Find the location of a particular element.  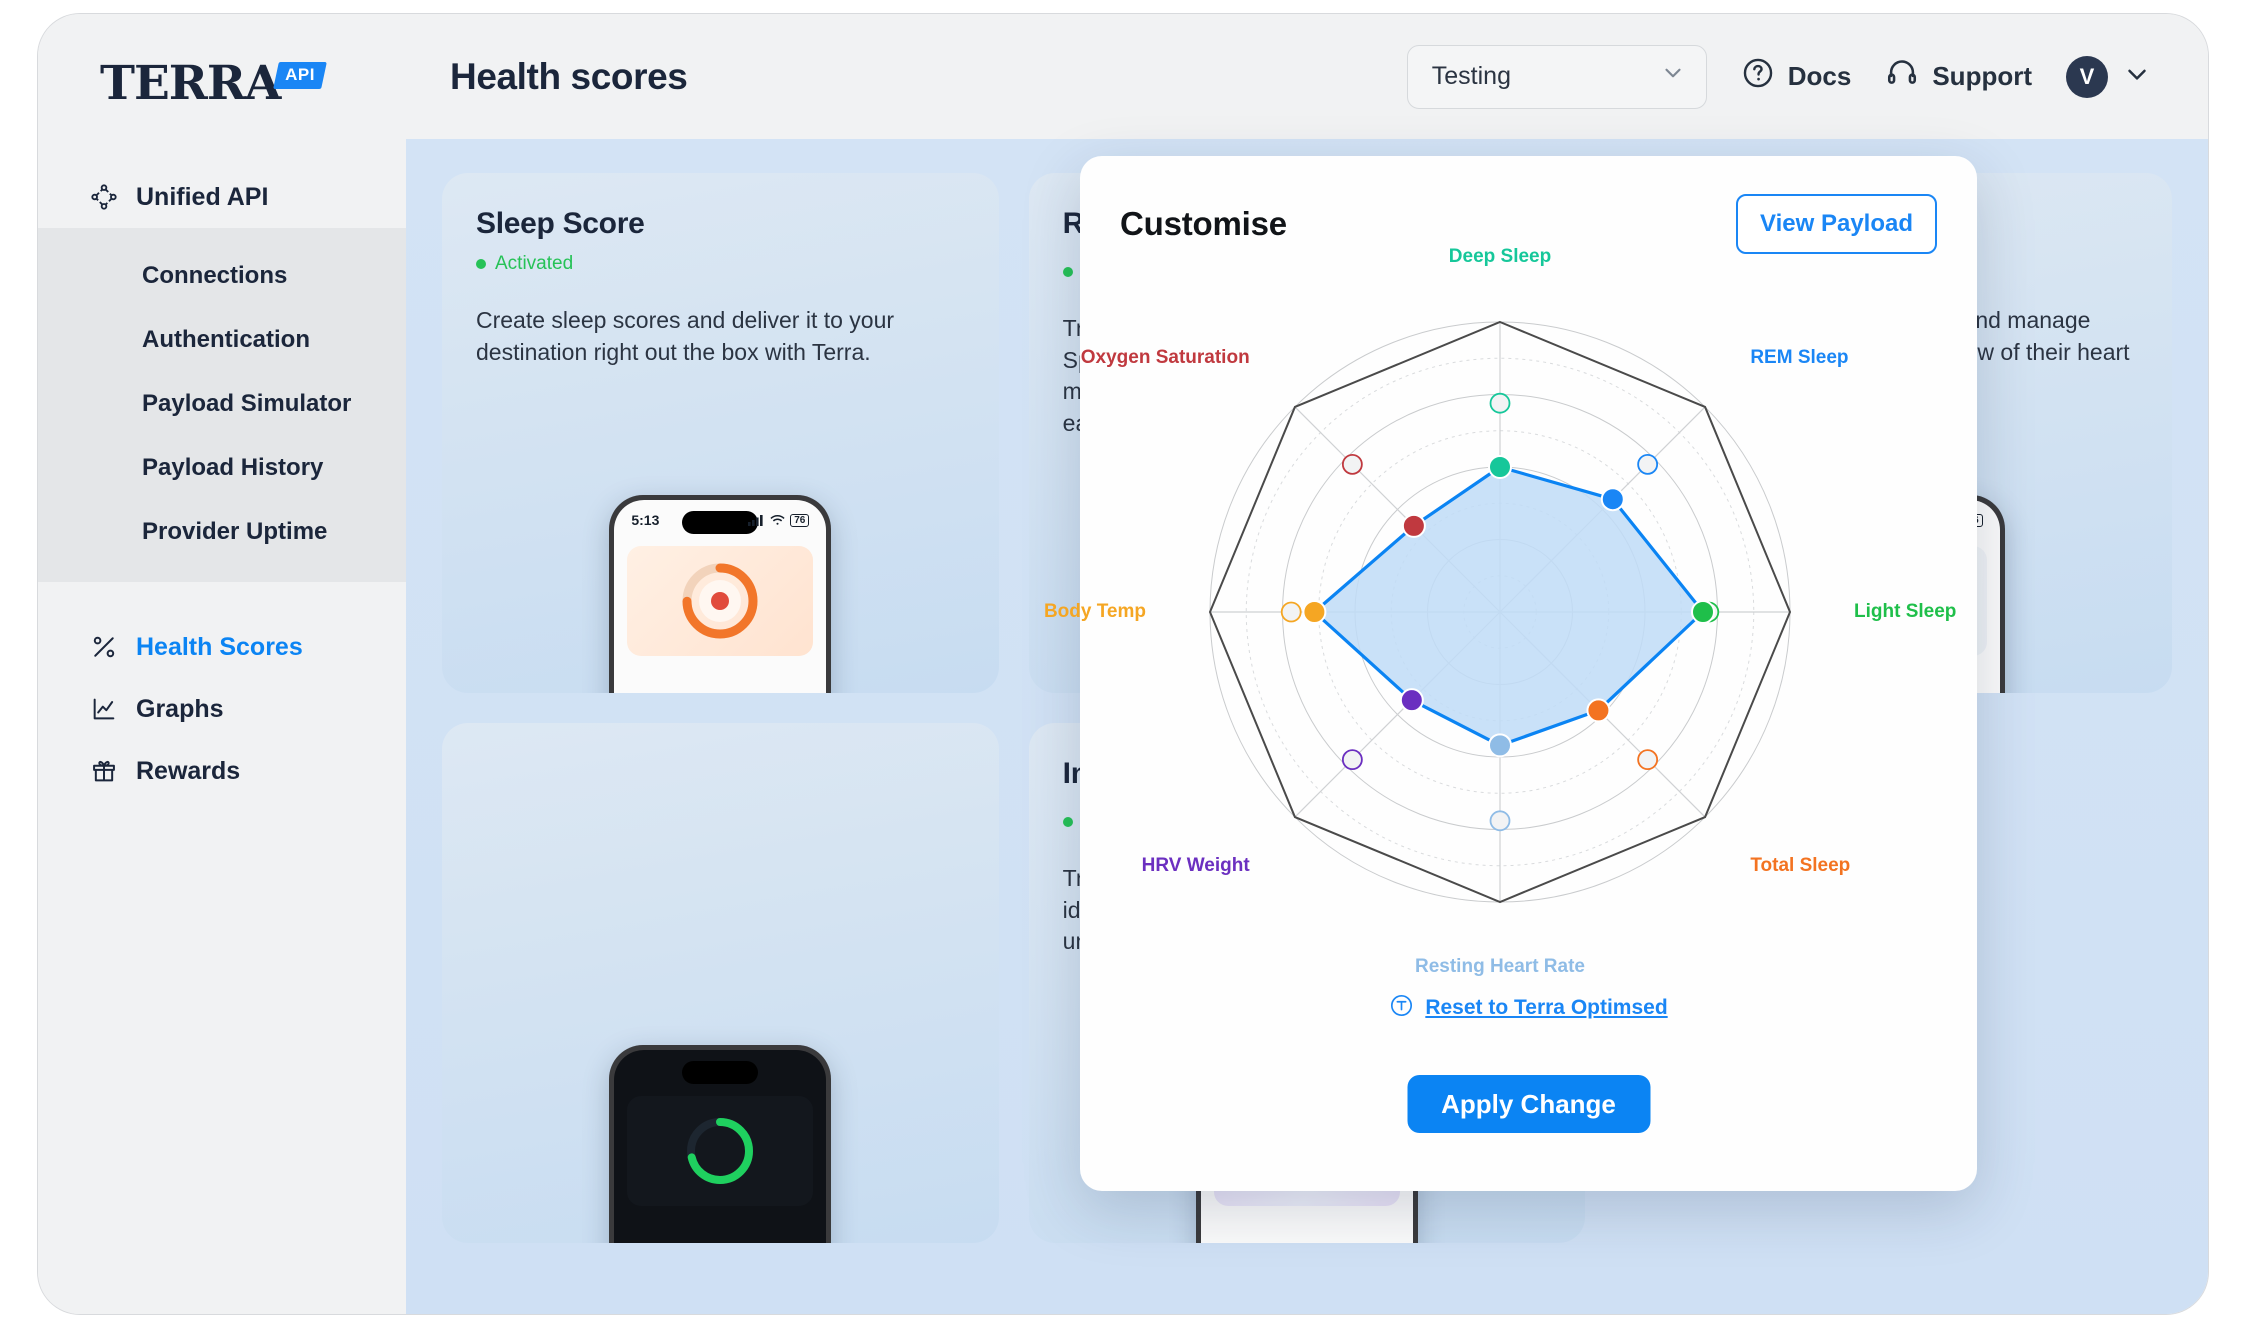

phone-mockup: 5:13 76 is located at coordinates (720, 594).